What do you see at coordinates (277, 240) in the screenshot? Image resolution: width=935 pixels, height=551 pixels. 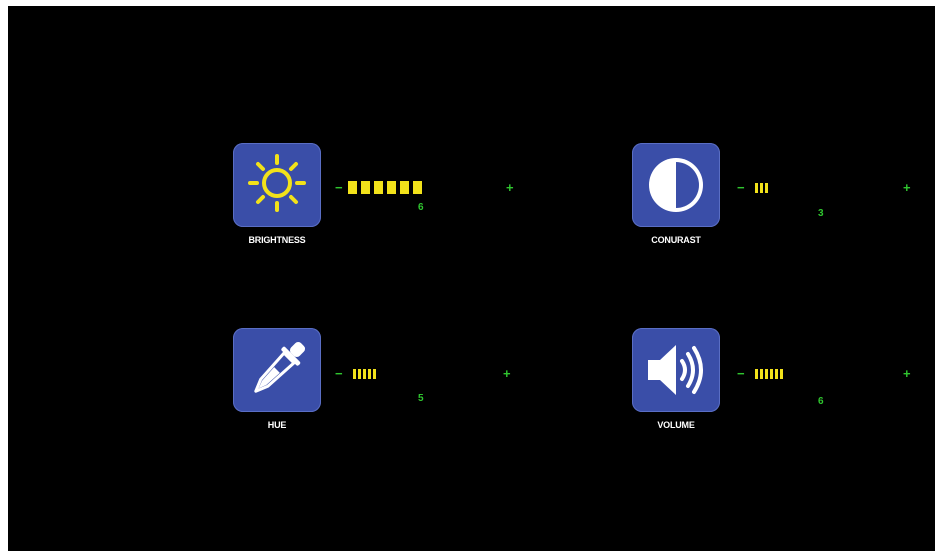 I see `brightness-label: BRIGHTNESS` at bounding box center [277, 240].